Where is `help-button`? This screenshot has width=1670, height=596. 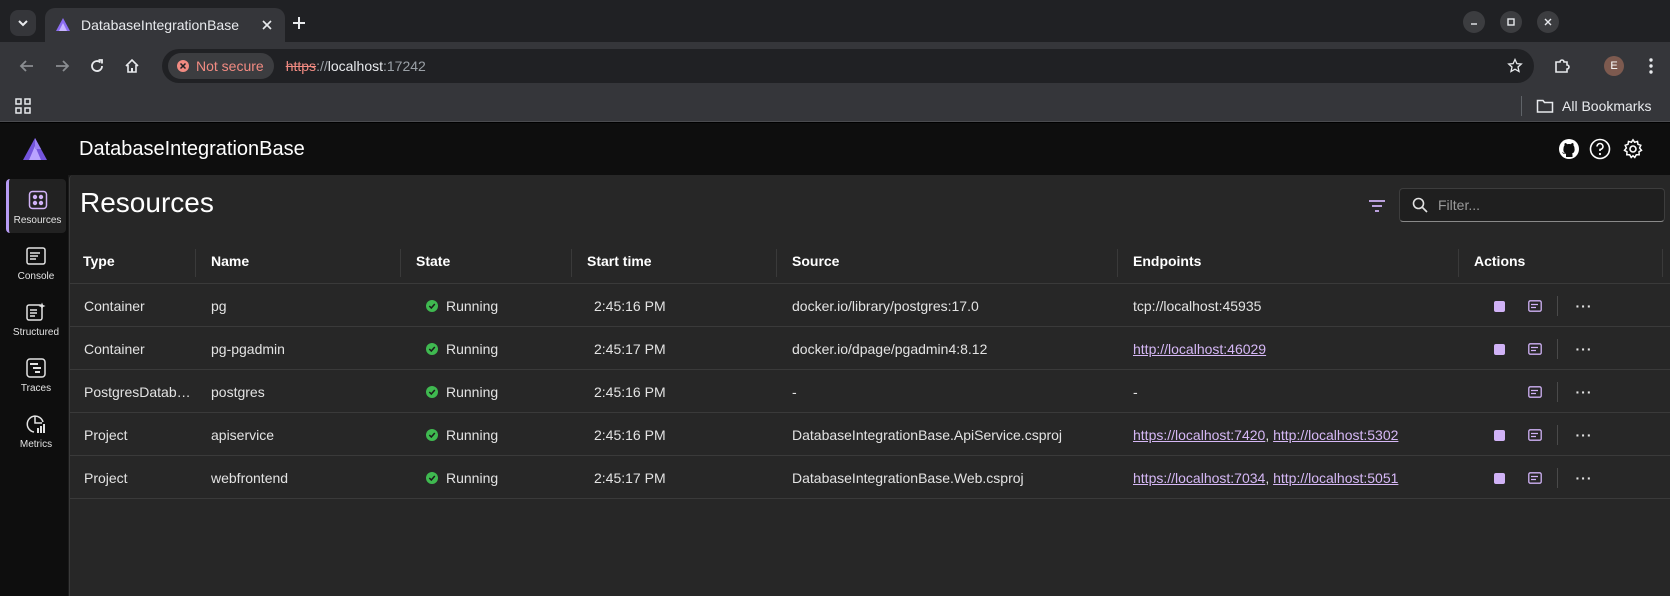 help-button is located at coordinates (1600, 149).